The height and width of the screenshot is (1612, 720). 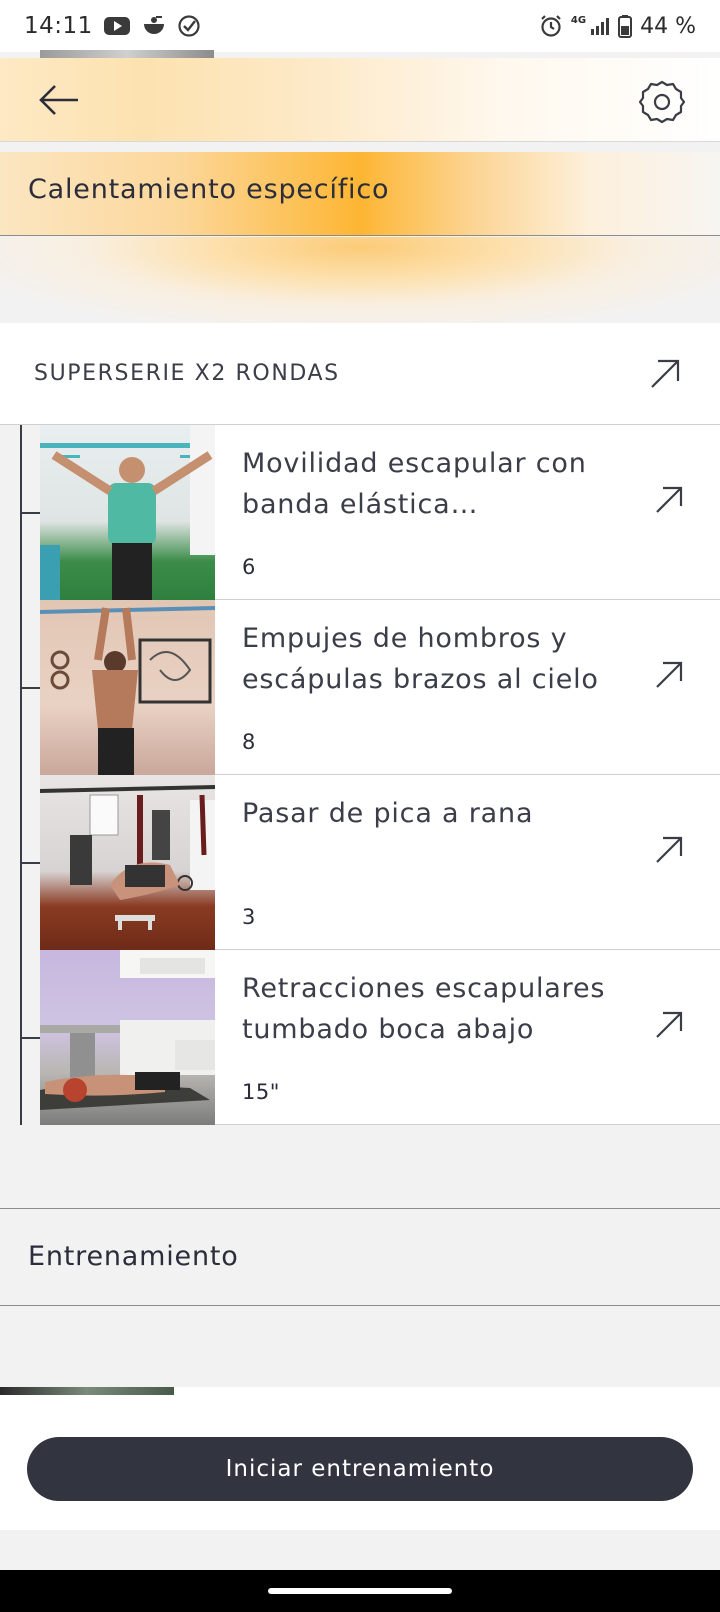 I want to click on exercise-name: Pasar de pica a rana, so click(x=388, y=813).